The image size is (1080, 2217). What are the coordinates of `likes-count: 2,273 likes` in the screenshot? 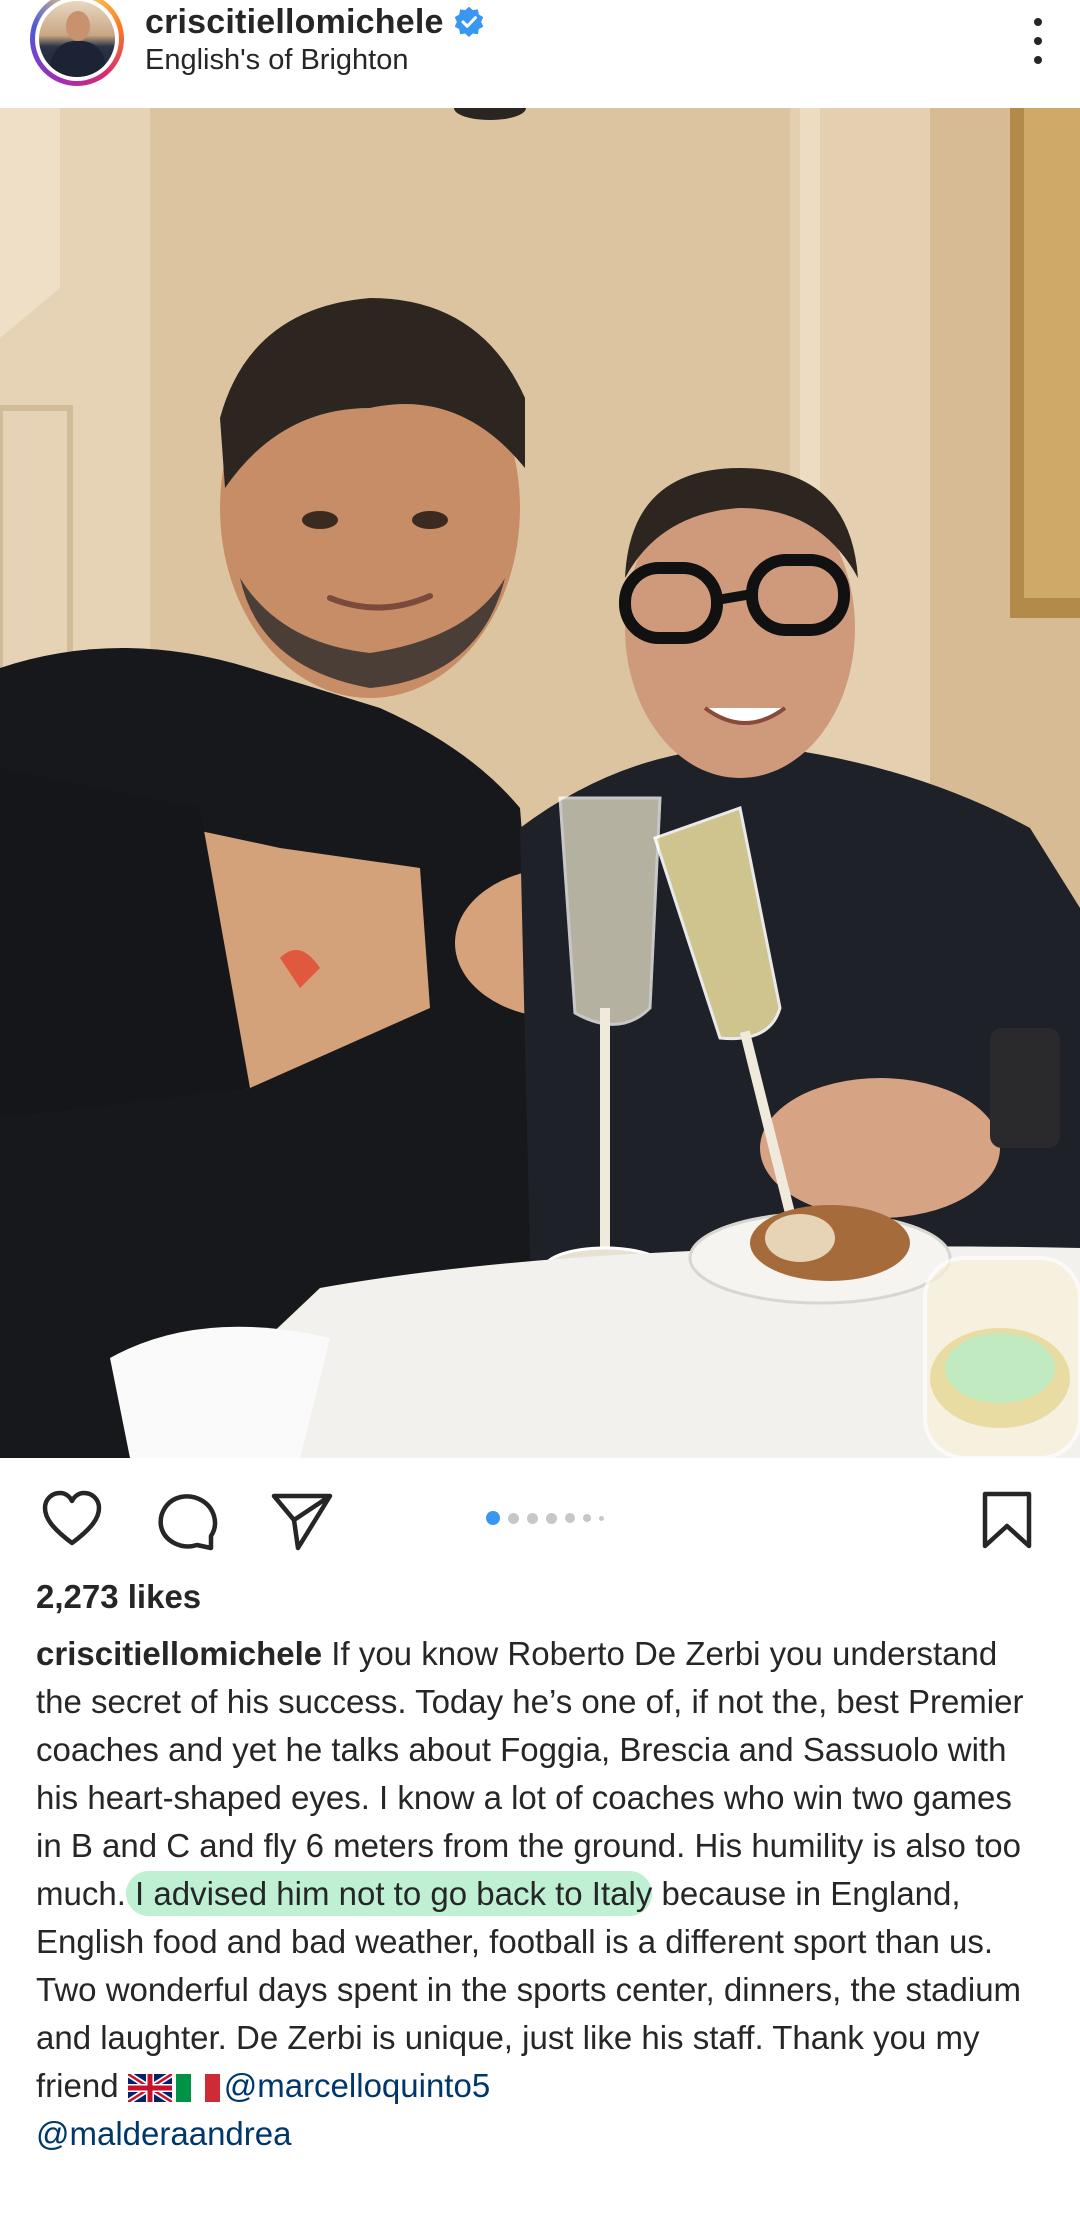 It's located at (118, 1597).